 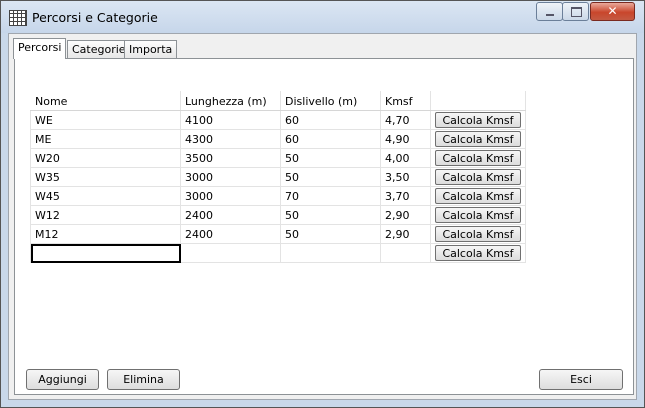 I want to click on column-header-lunghezza: Lunghezza (m), so click(x=230, y=101).